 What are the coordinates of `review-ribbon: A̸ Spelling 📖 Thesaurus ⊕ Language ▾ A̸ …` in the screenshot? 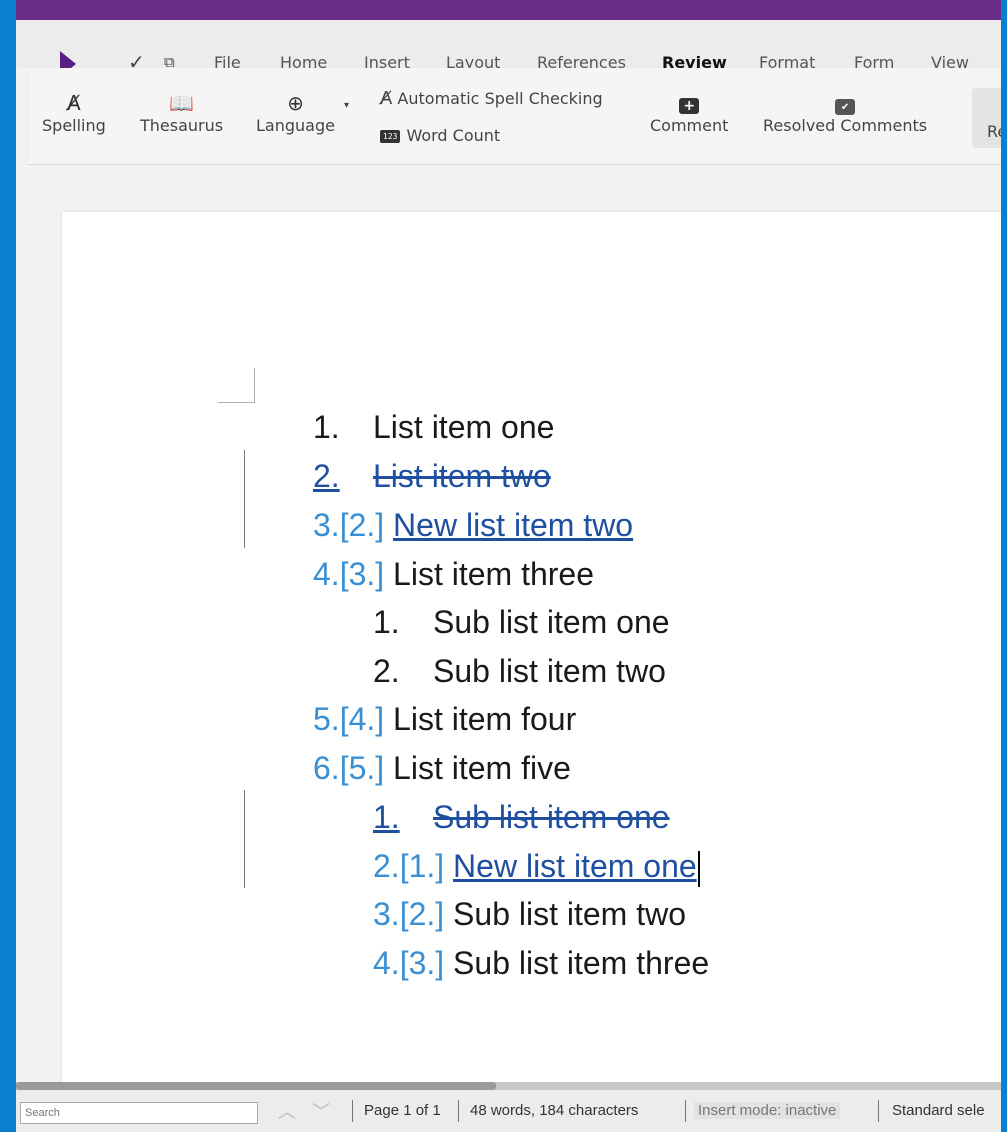 It's located at (514, 116).